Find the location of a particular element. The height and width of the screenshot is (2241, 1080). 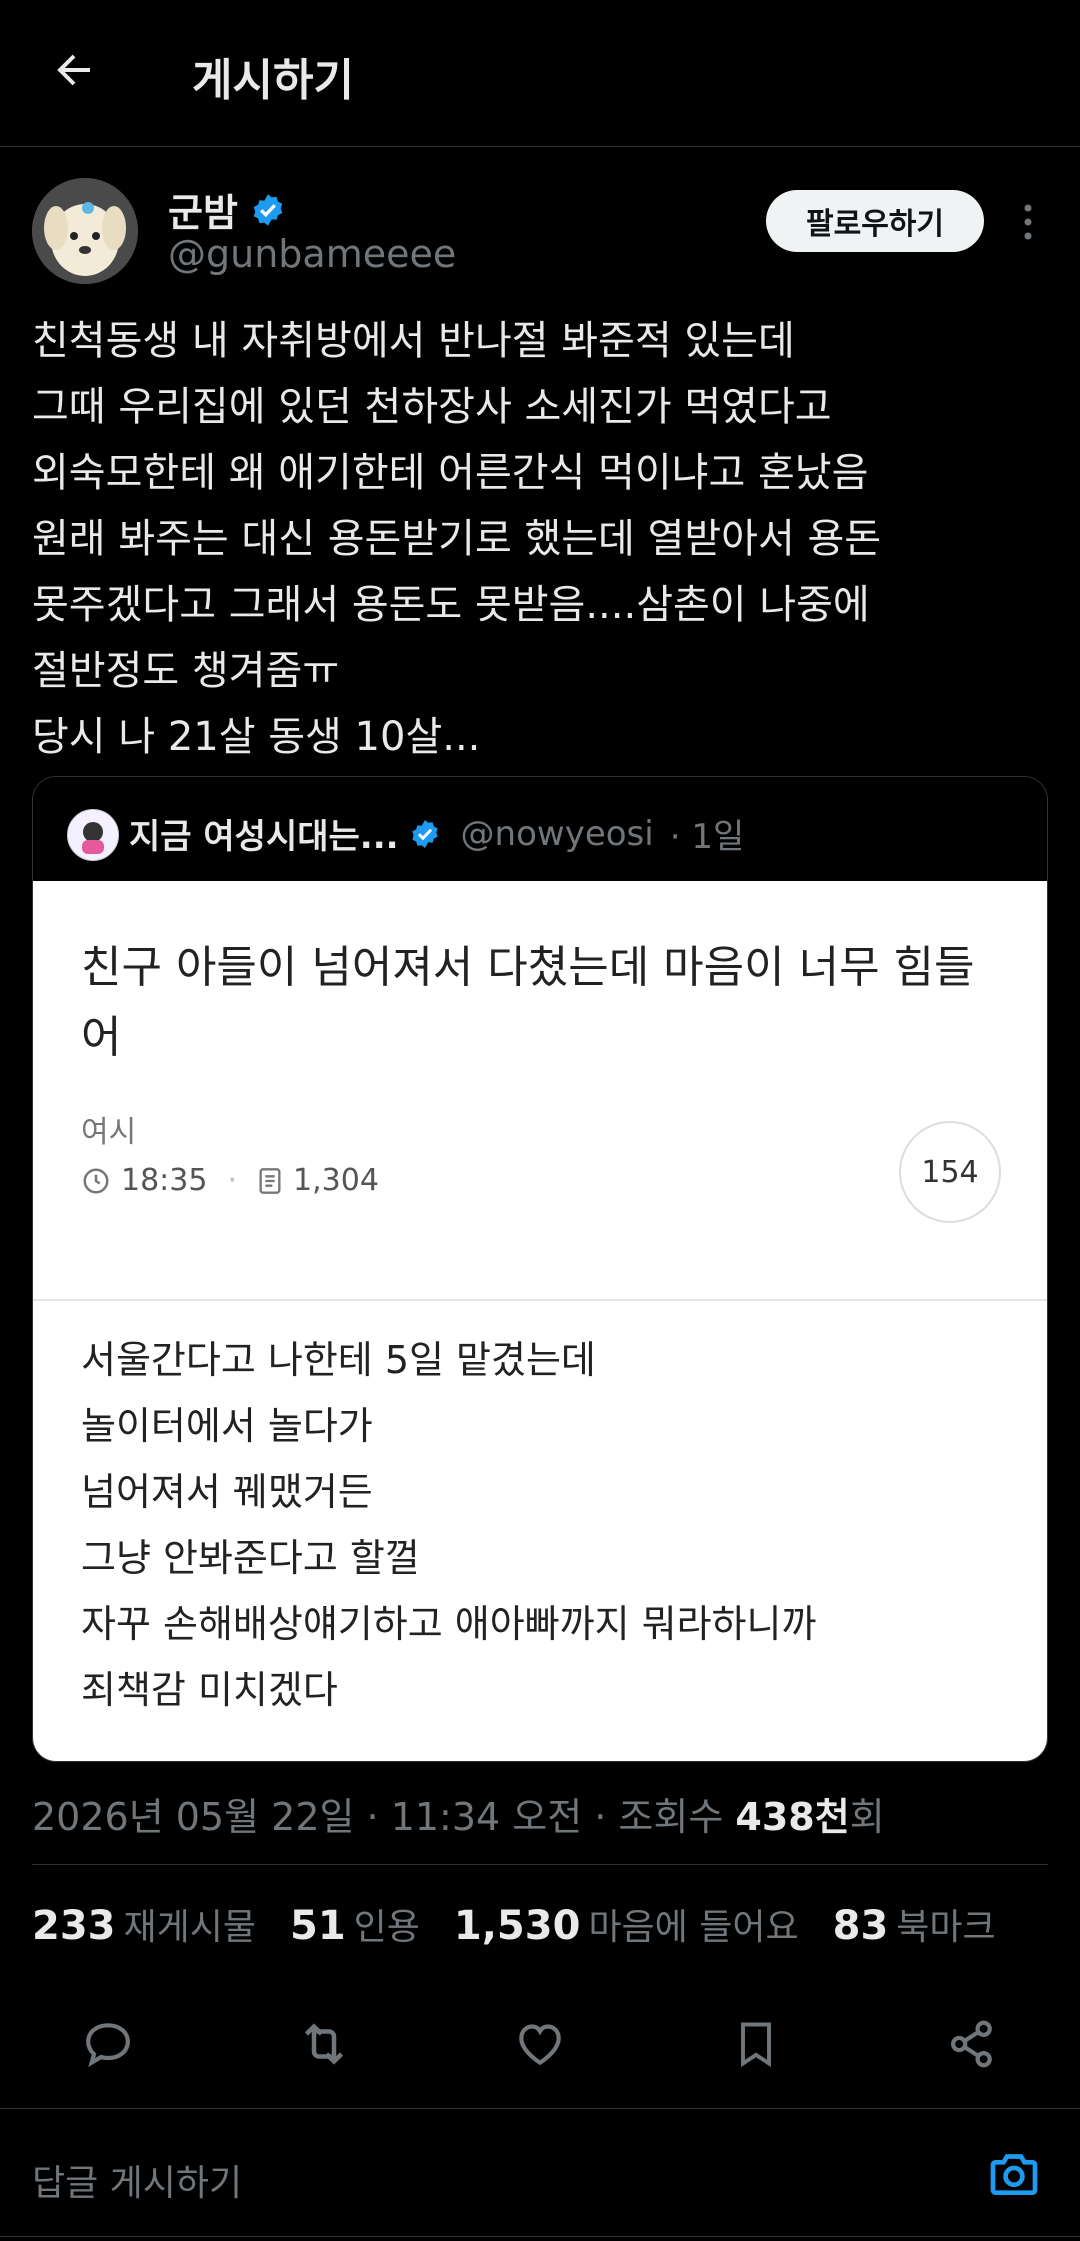

quoted-tweet-header: 지금 여성시대는... @nowyeosi · 1일 is located at coordinates (540, 829).